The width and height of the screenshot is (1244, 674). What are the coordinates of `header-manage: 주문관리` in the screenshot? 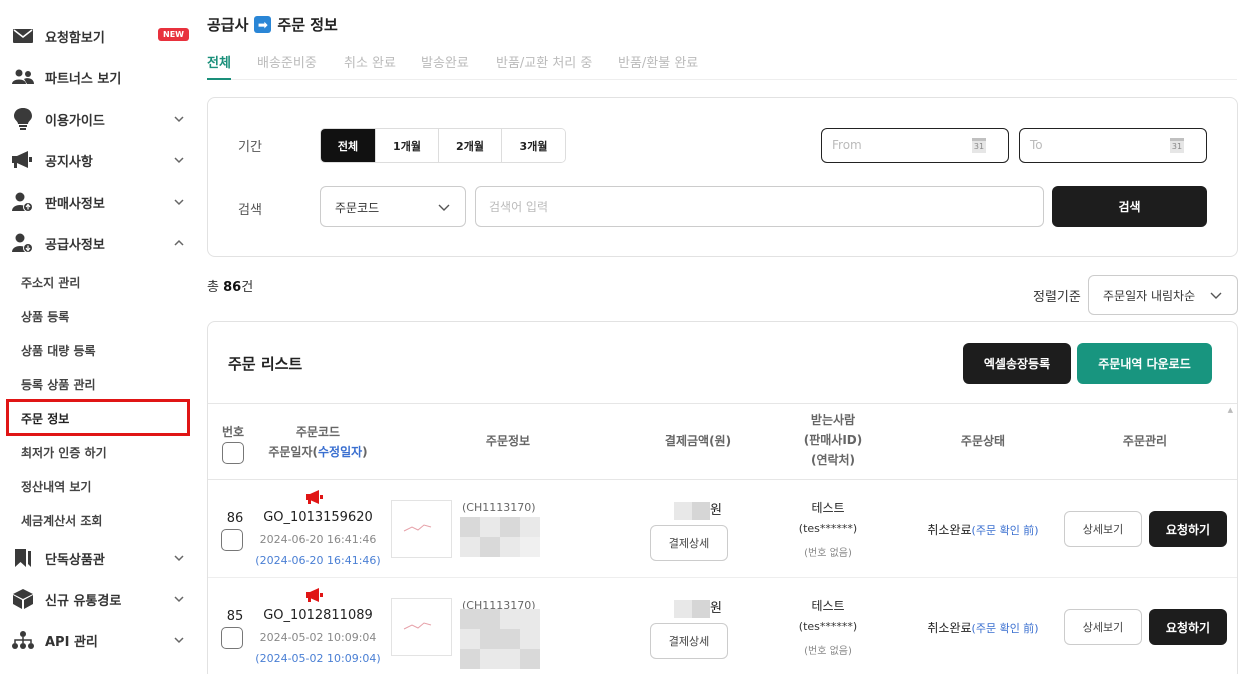 It's located at (1145, 441).